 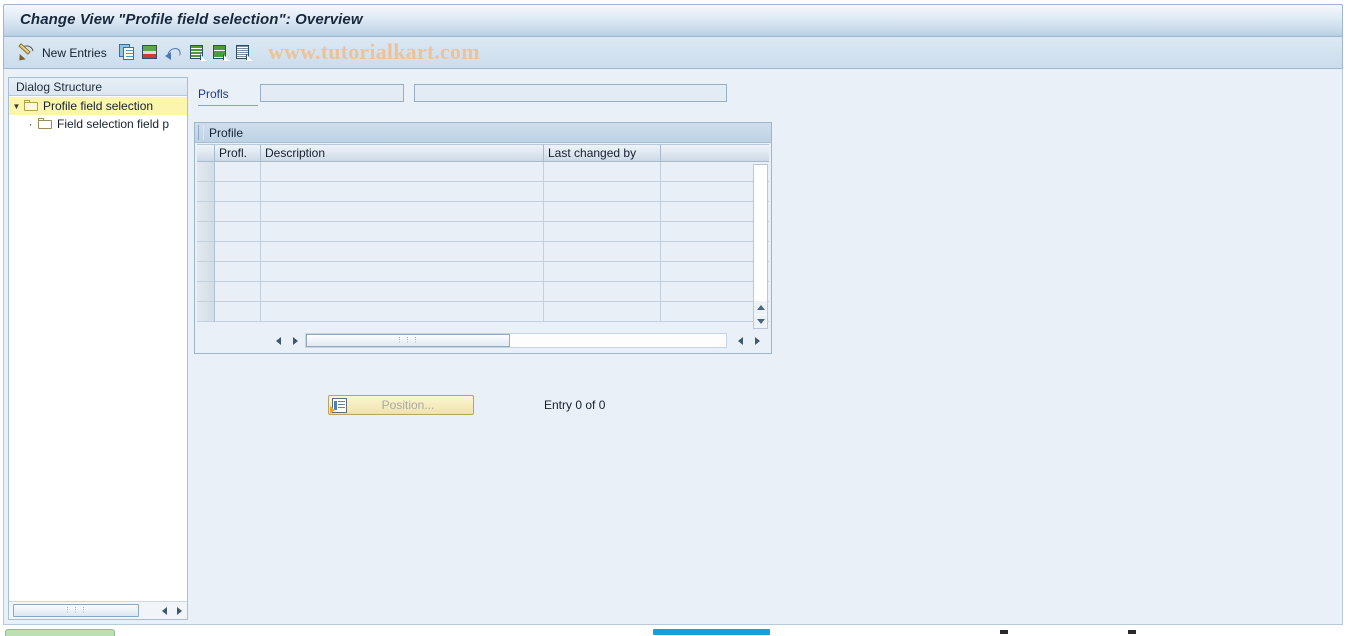 What do you see at coordinates (760, 246) in the screenshot?
I see `table-vertical-scrollbar` at bounding box center [760, 246].